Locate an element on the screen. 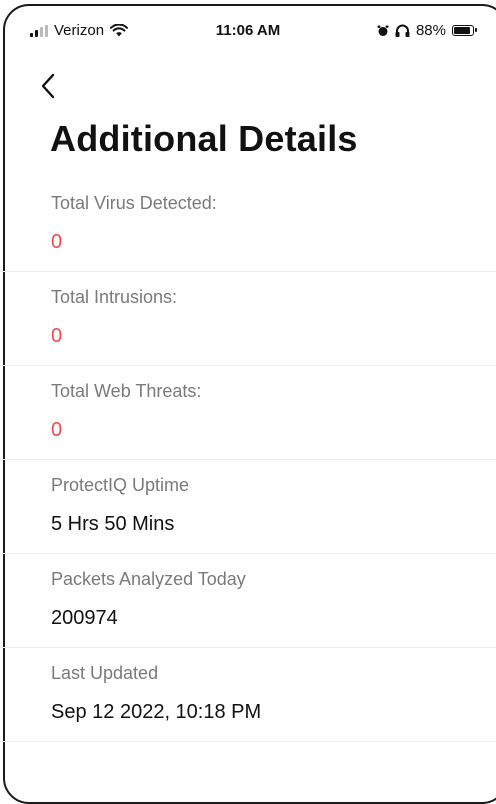  detail-label: Total Intrusions: is located at coordinates (114, 297).